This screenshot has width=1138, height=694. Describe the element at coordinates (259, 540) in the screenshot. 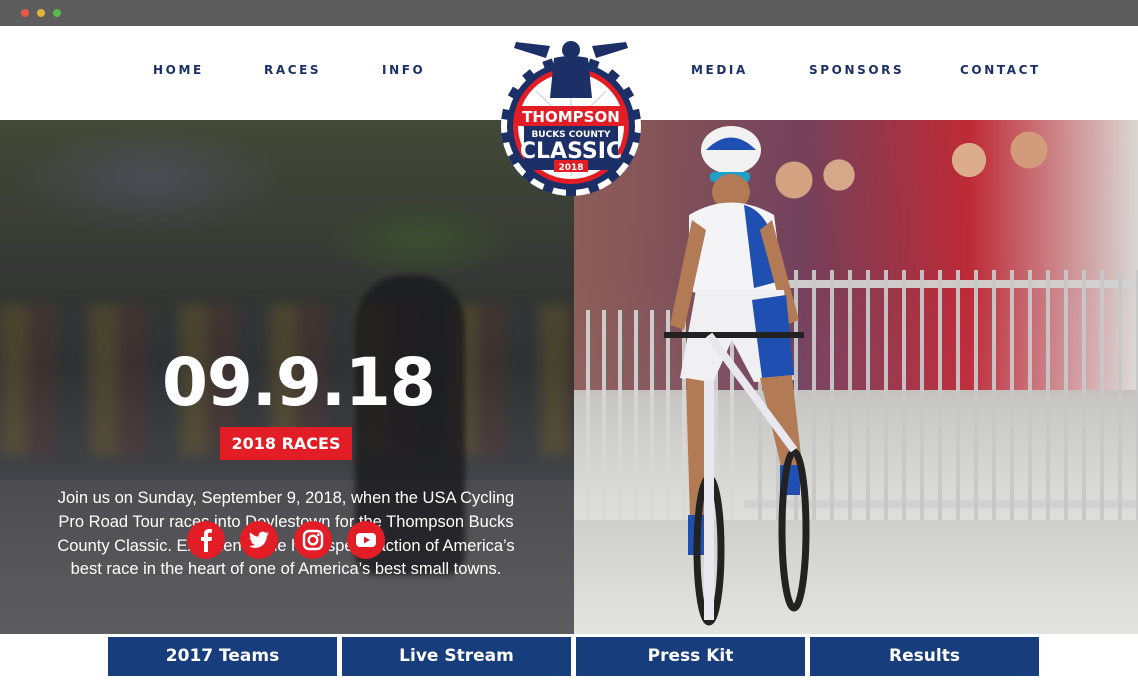

I see `twitter-icon` at that location.